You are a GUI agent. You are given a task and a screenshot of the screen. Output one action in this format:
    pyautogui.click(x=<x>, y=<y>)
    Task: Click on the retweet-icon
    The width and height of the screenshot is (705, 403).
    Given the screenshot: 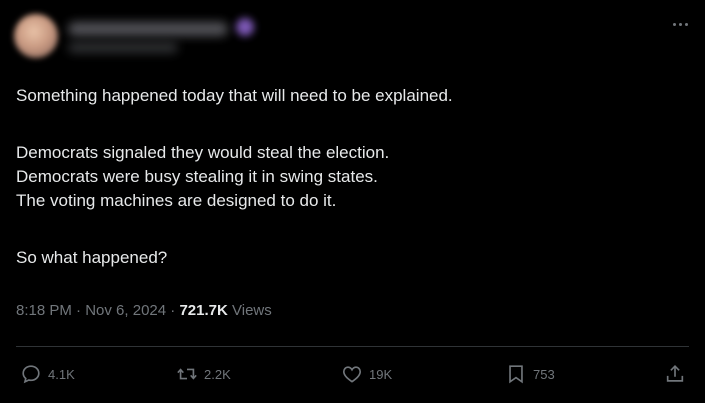 What is the action you would take?
    pyautogui.click(x=187, y=374)
    